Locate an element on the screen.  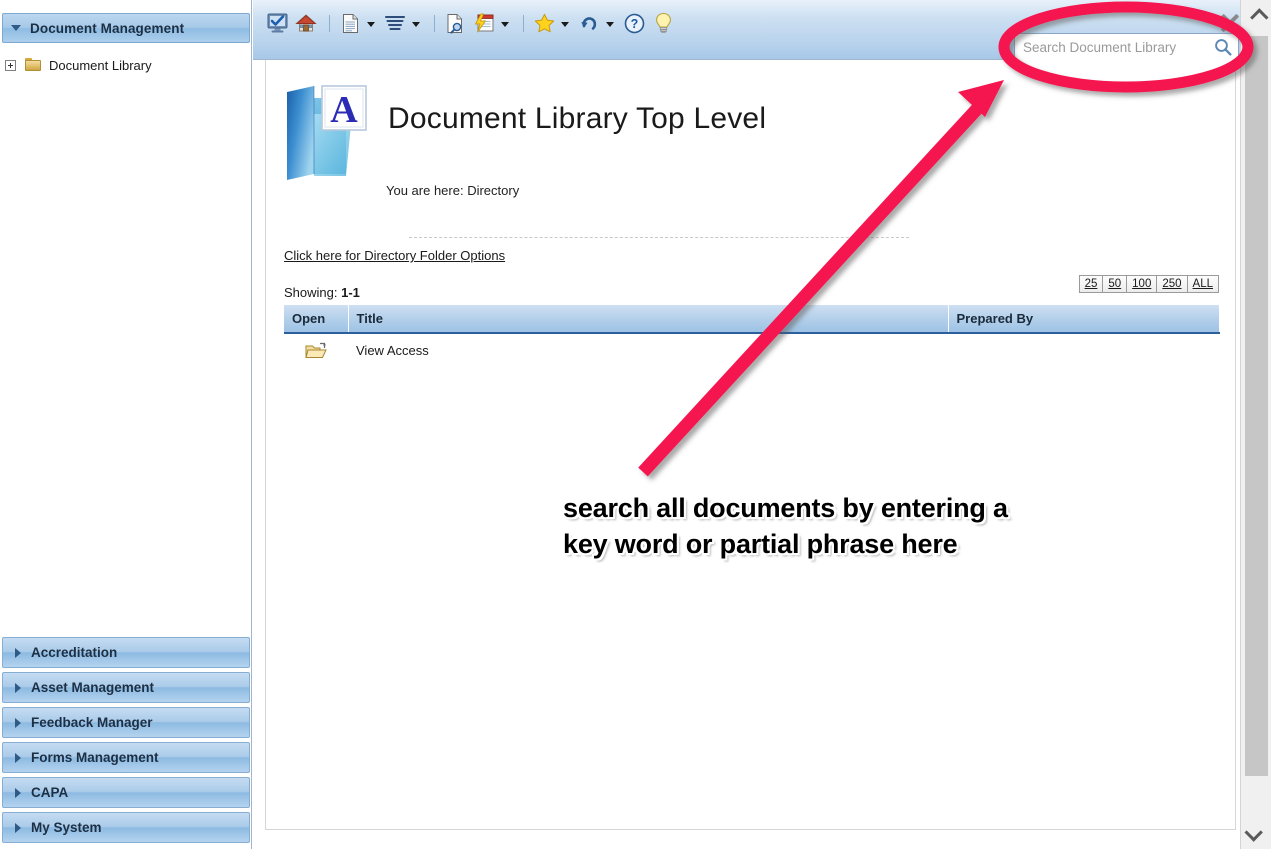
document-dropdown-arrow is located at coordinates (371, 24).